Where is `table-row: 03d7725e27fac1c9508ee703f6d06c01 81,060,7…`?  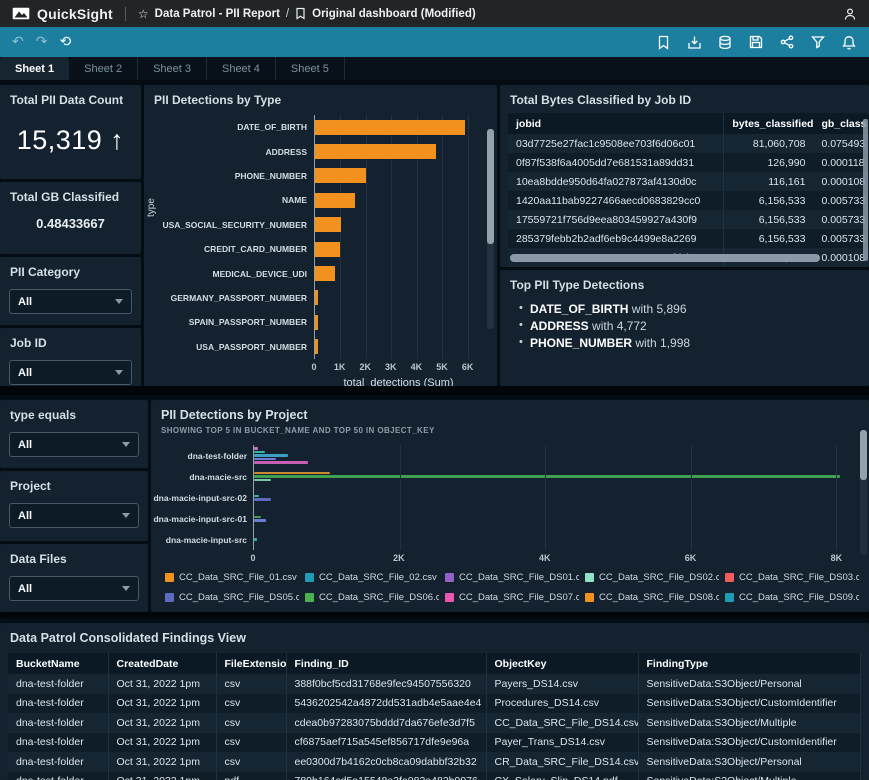
table-row: 03d7725e27fac1c9508ee703f6d06c01 81,060,7… is located at coordinates (688, 143).